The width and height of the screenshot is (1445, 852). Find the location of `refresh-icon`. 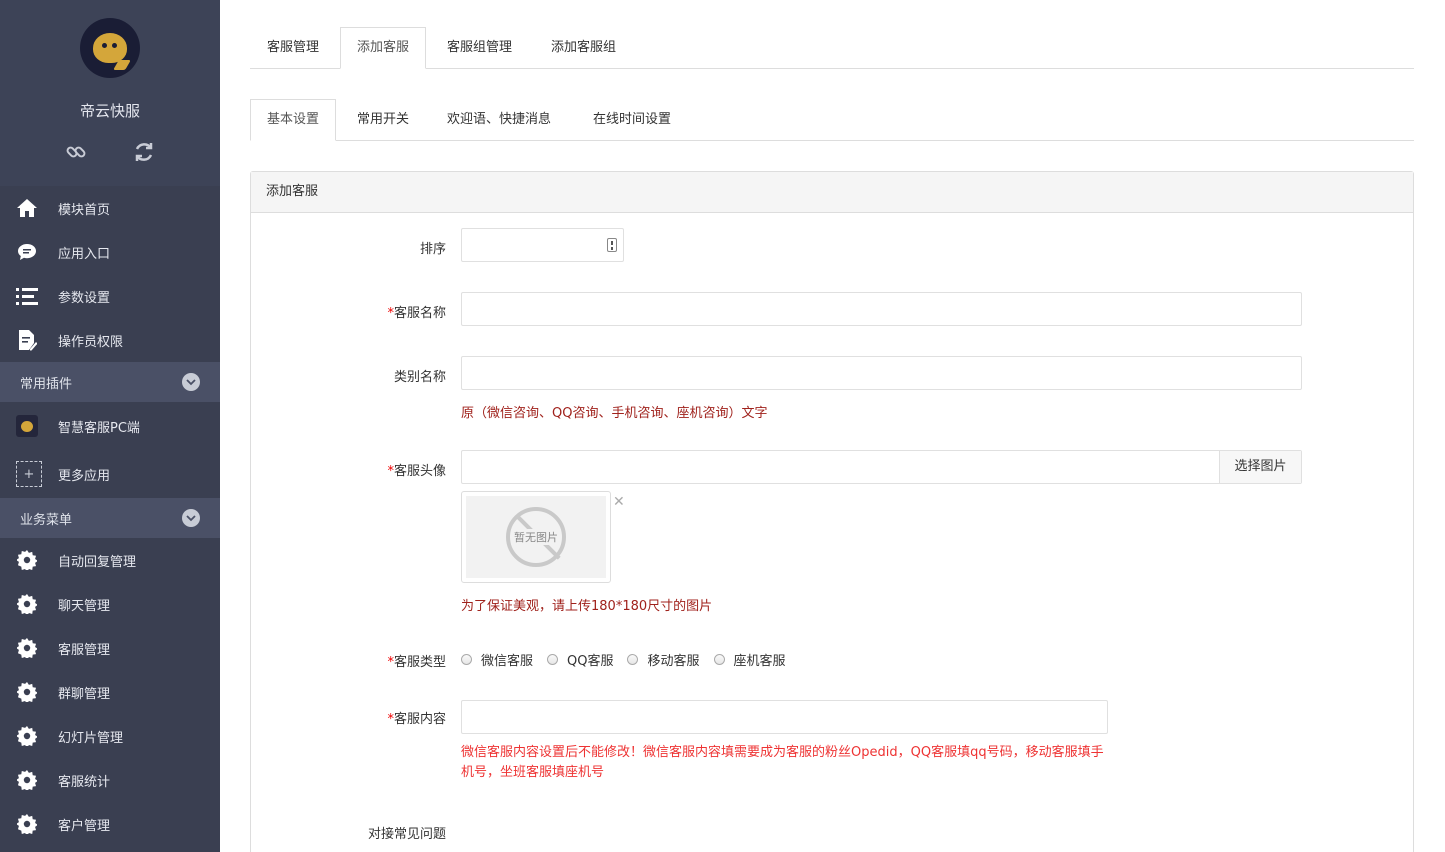

refresh-icon is located at coordinates (144, 152).